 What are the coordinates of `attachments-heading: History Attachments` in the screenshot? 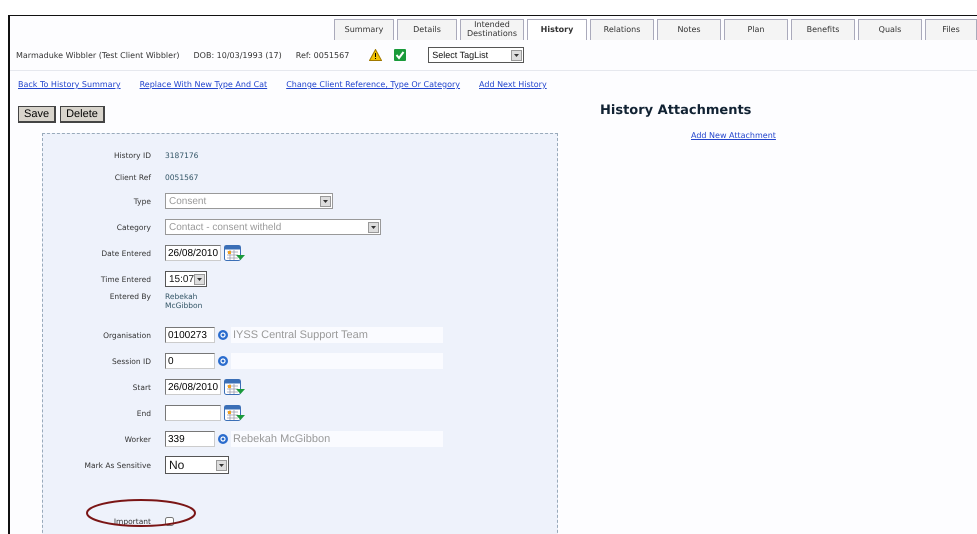 It's located at (676, 110).